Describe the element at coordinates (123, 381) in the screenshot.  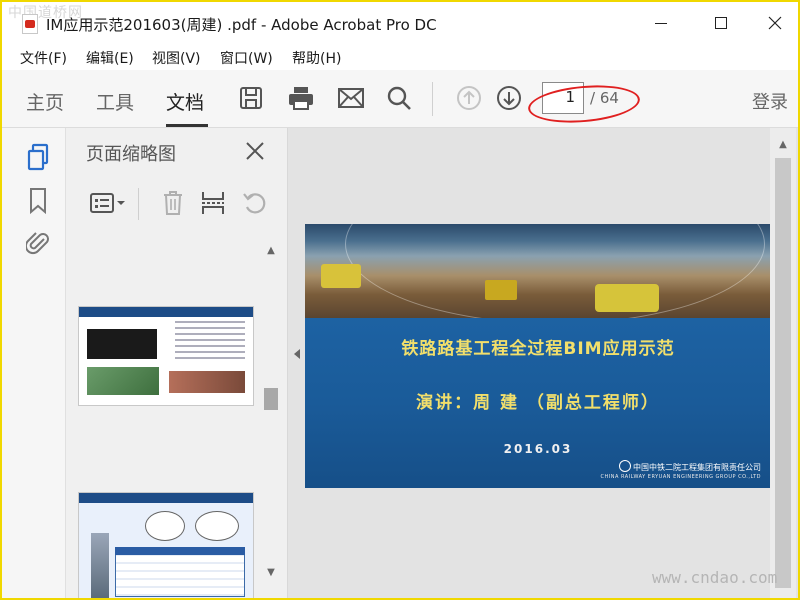
I see `thumb-terrain-image` at that location.